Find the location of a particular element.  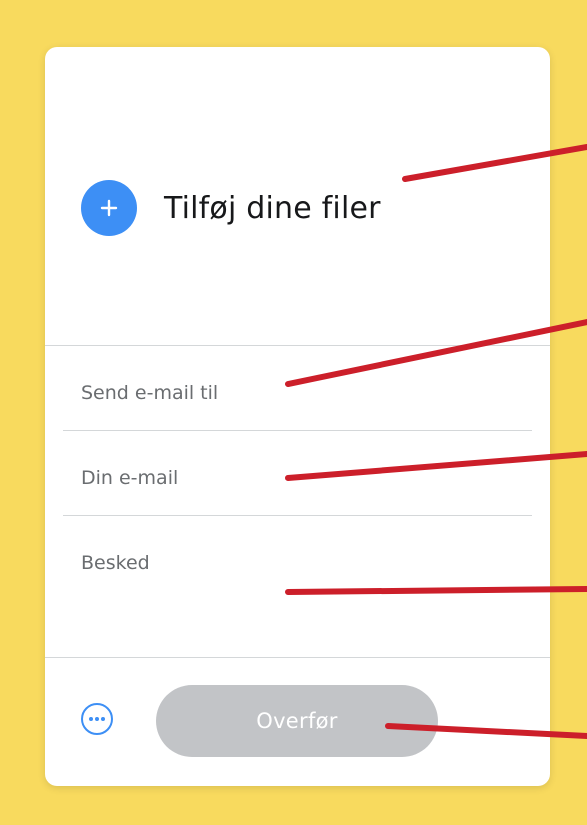

send-to-email-input is located at coordinates (291, 393).